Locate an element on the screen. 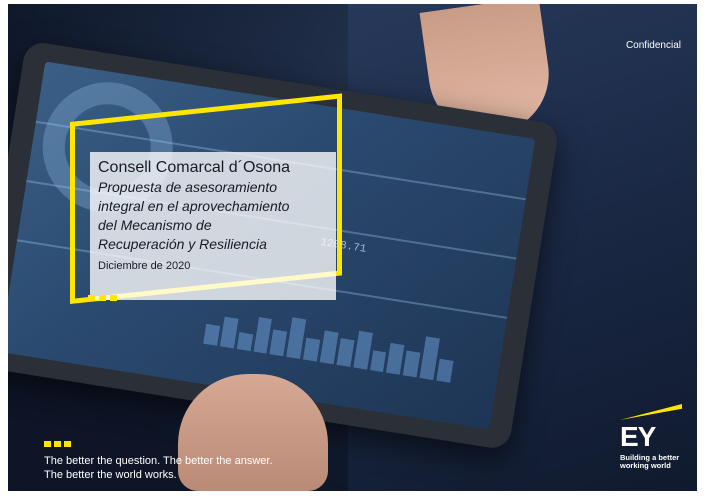 The height and width of the screenshot is (499, 705). cover-subtitle-line: integral en el aprovechamiento is located at coordinates (194, 206).